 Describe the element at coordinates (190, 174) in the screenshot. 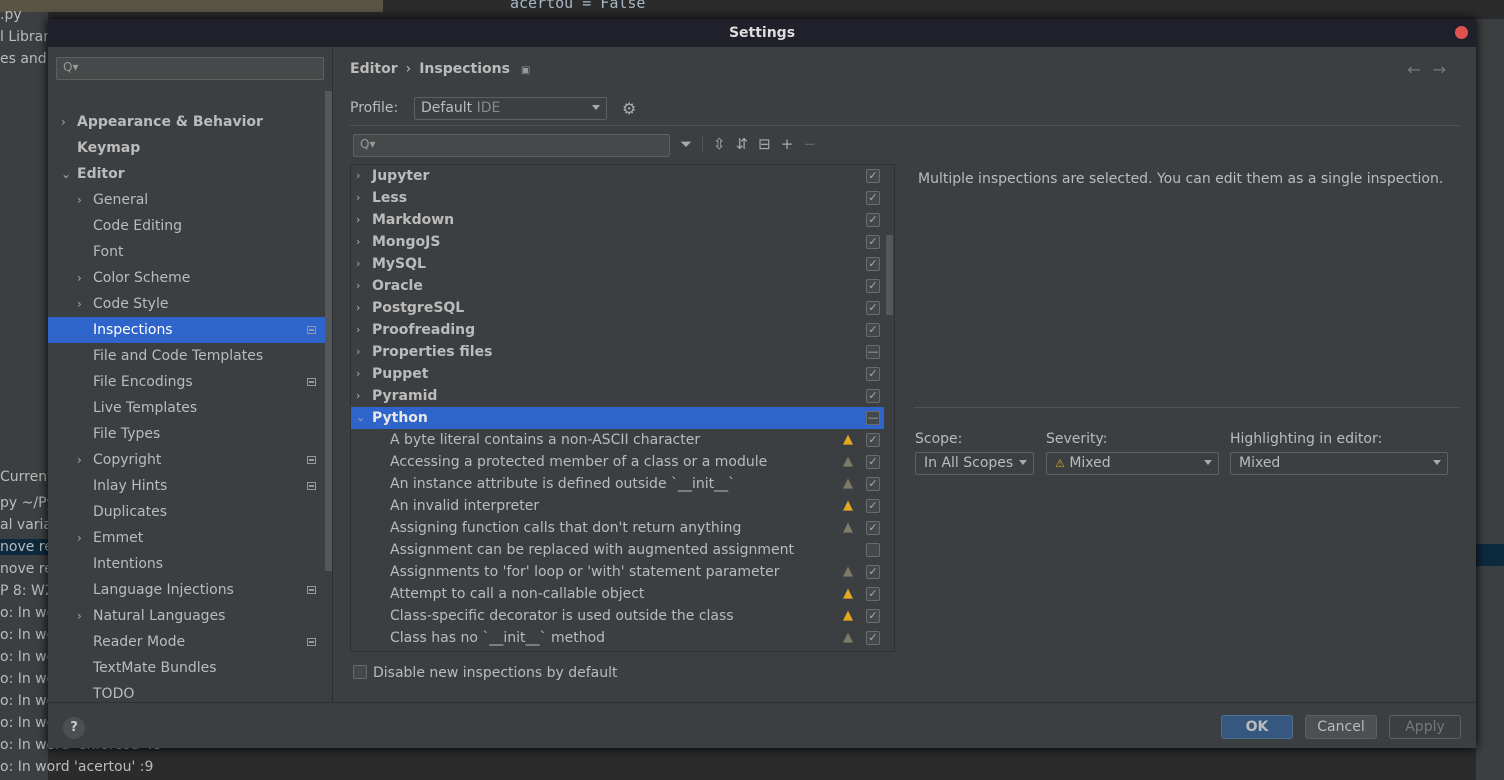

I see `sidebar-item-editor: ⌄ Editor` at that location.